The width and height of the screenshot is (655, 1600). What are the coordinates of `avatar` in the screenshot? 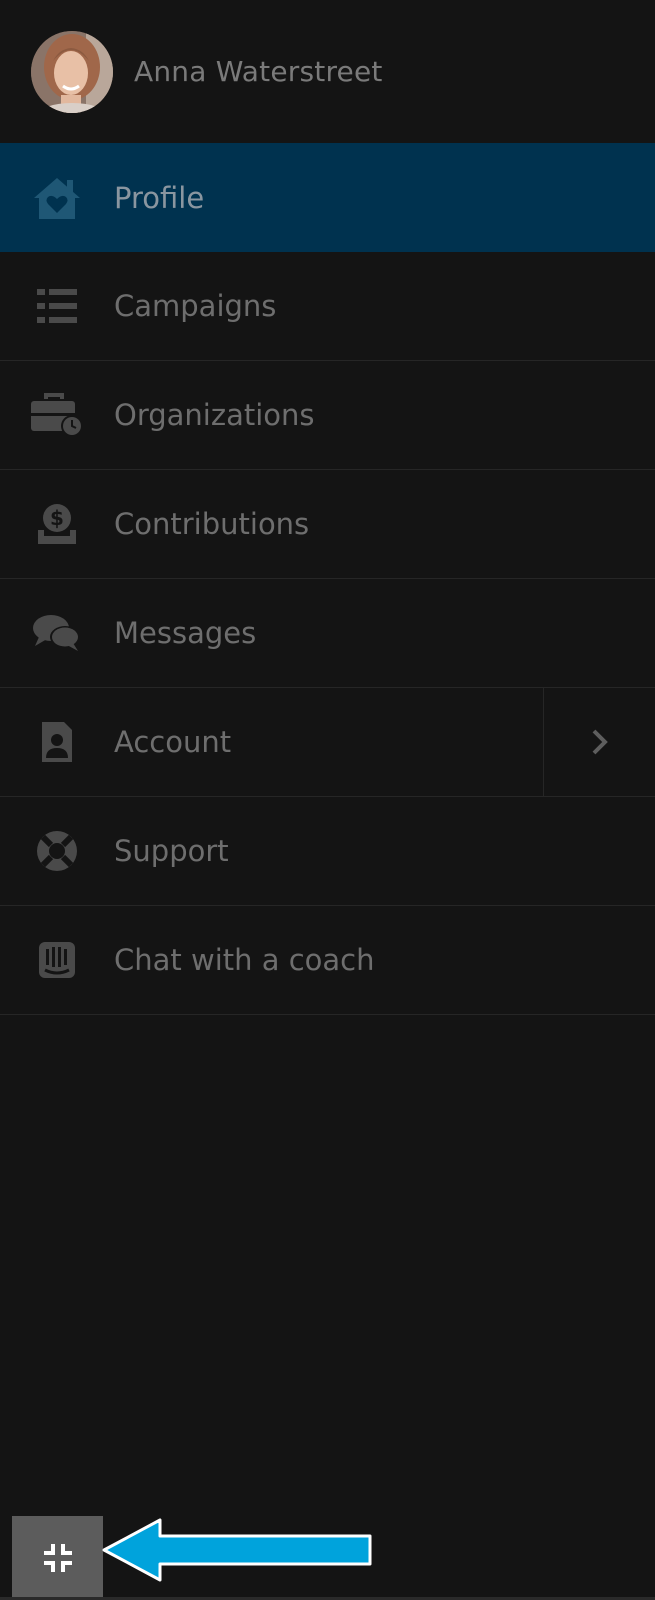 It's located at (72, 71).